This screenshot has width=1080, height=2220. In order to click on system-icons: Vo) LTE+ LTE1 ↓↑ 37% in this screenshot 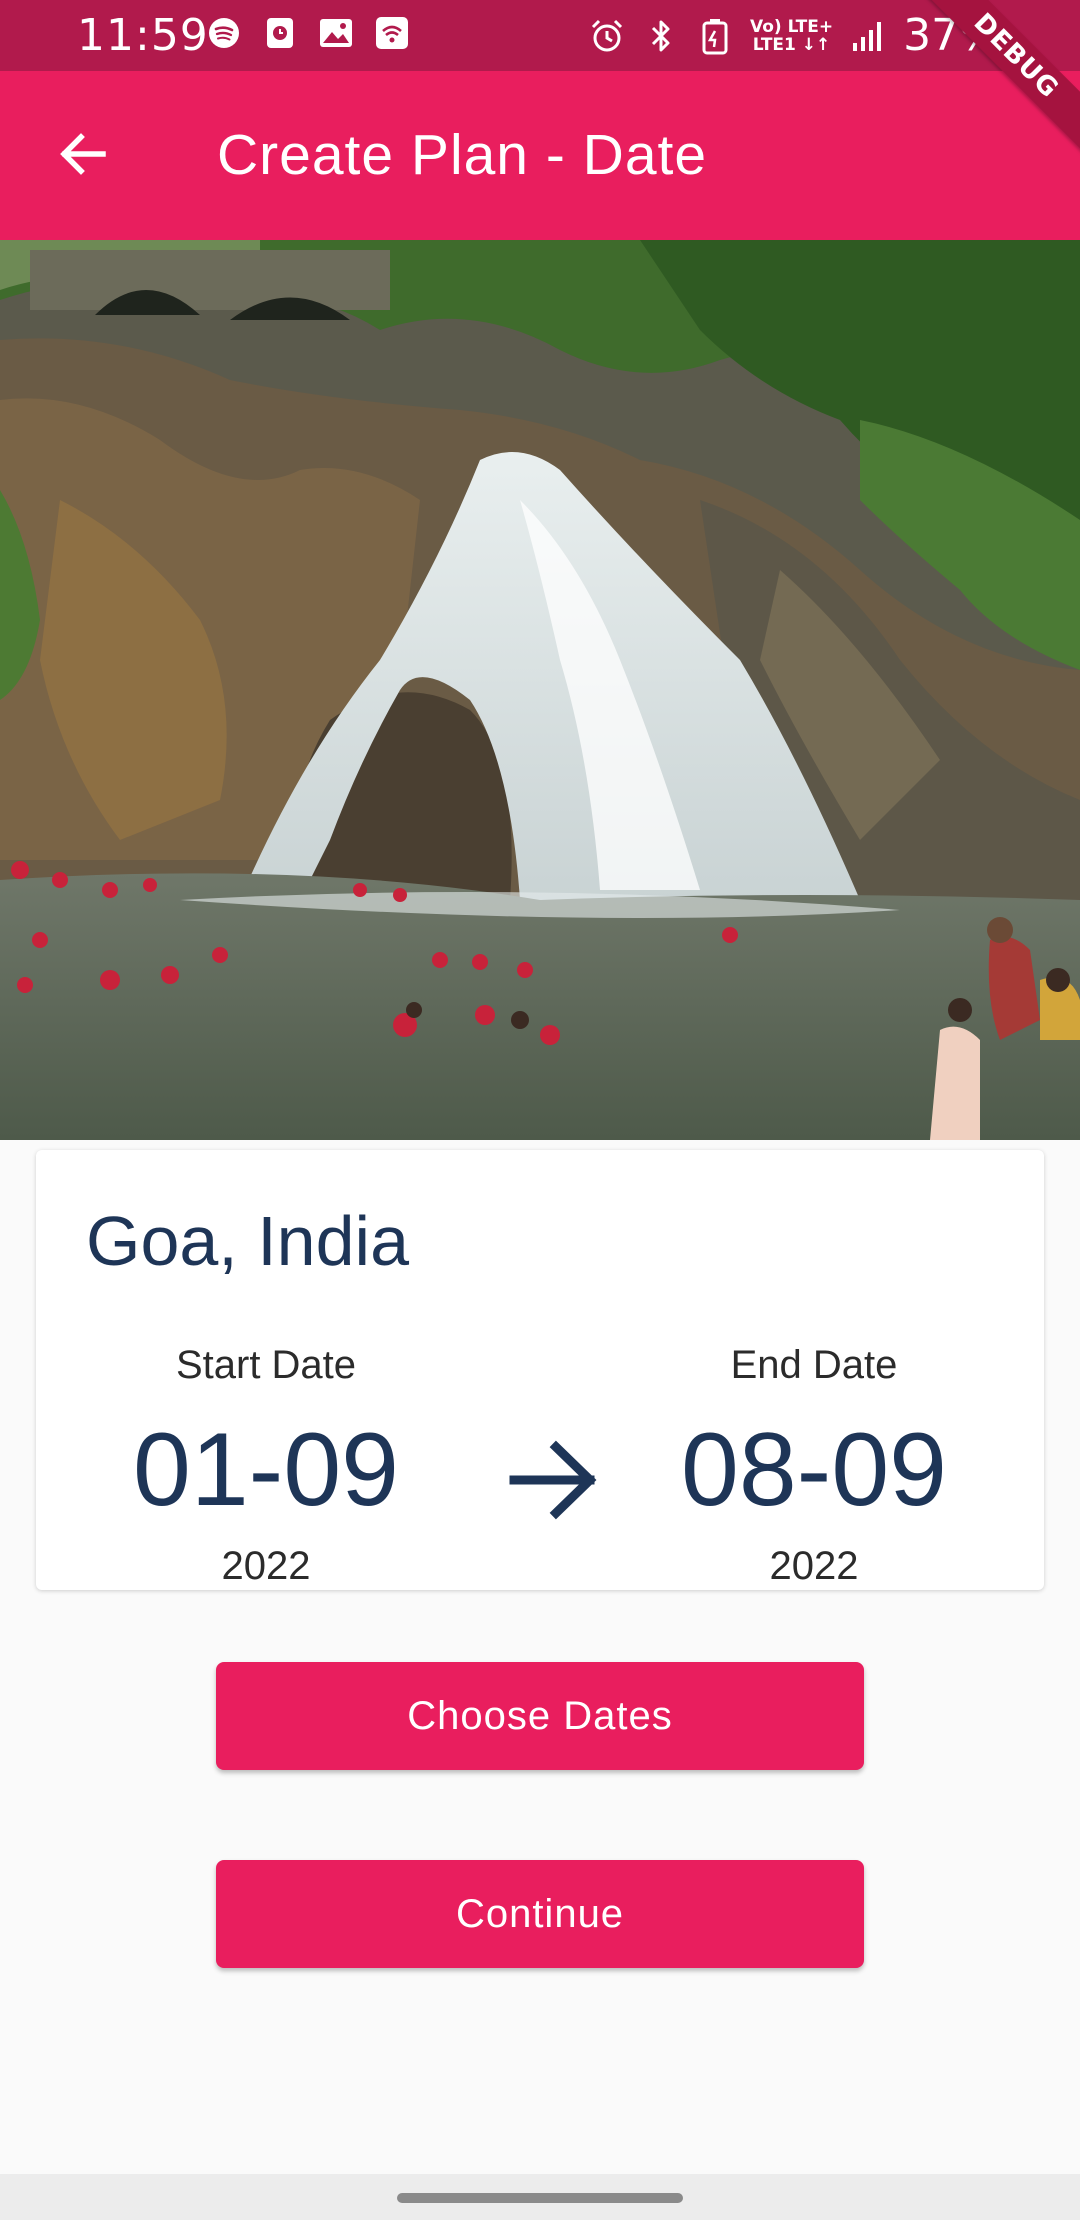, I will do `click(794, 36)`.